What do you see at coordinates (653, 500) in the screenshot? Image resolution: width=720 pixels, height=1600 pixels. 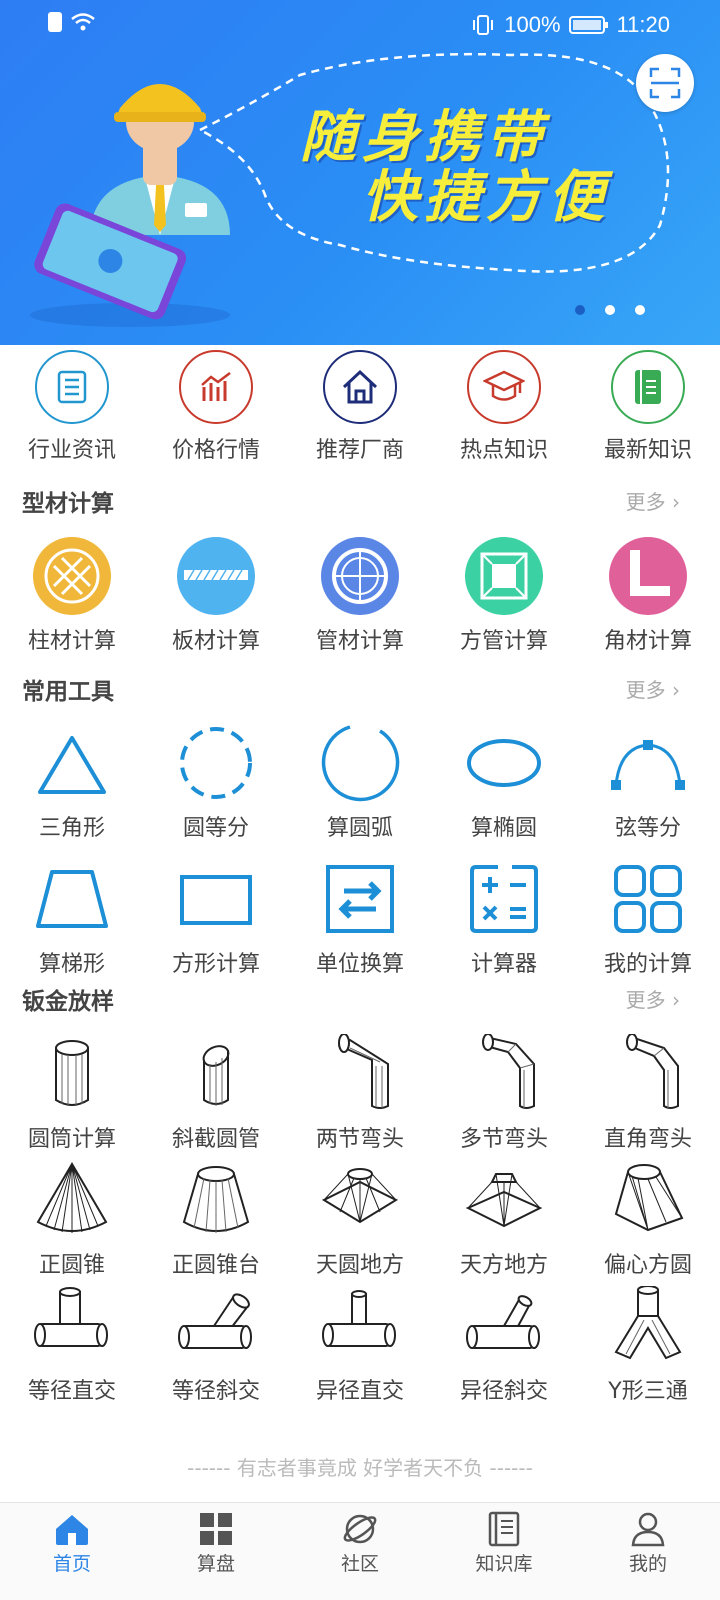 I see `more-link-profile: 更多 ›` at bounding box center [653, 500].